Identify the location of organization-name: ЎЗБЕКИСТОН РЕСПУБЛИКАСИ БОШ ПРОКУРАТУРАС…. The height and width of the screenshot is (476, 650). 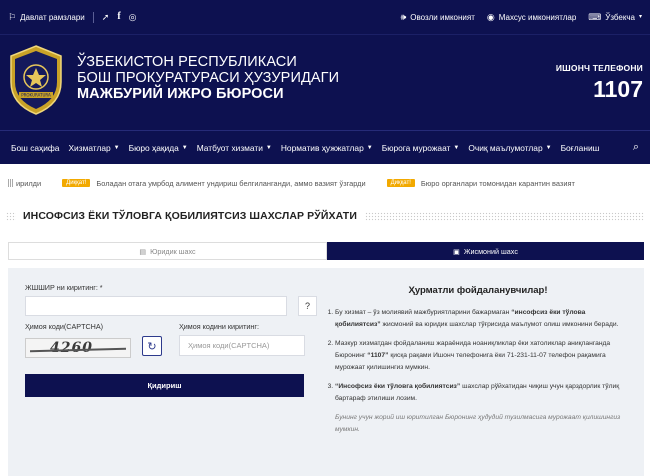
(208, 78).